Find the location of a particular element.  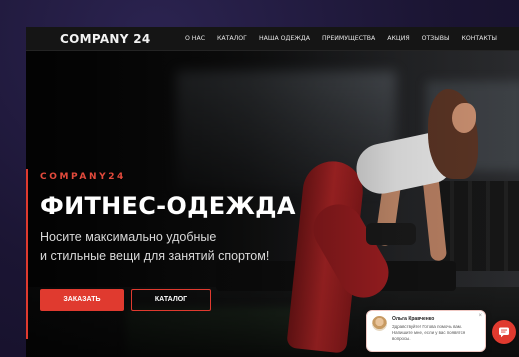

catalog-button: КАТАЛОГ is located at coordinates (171, 300).